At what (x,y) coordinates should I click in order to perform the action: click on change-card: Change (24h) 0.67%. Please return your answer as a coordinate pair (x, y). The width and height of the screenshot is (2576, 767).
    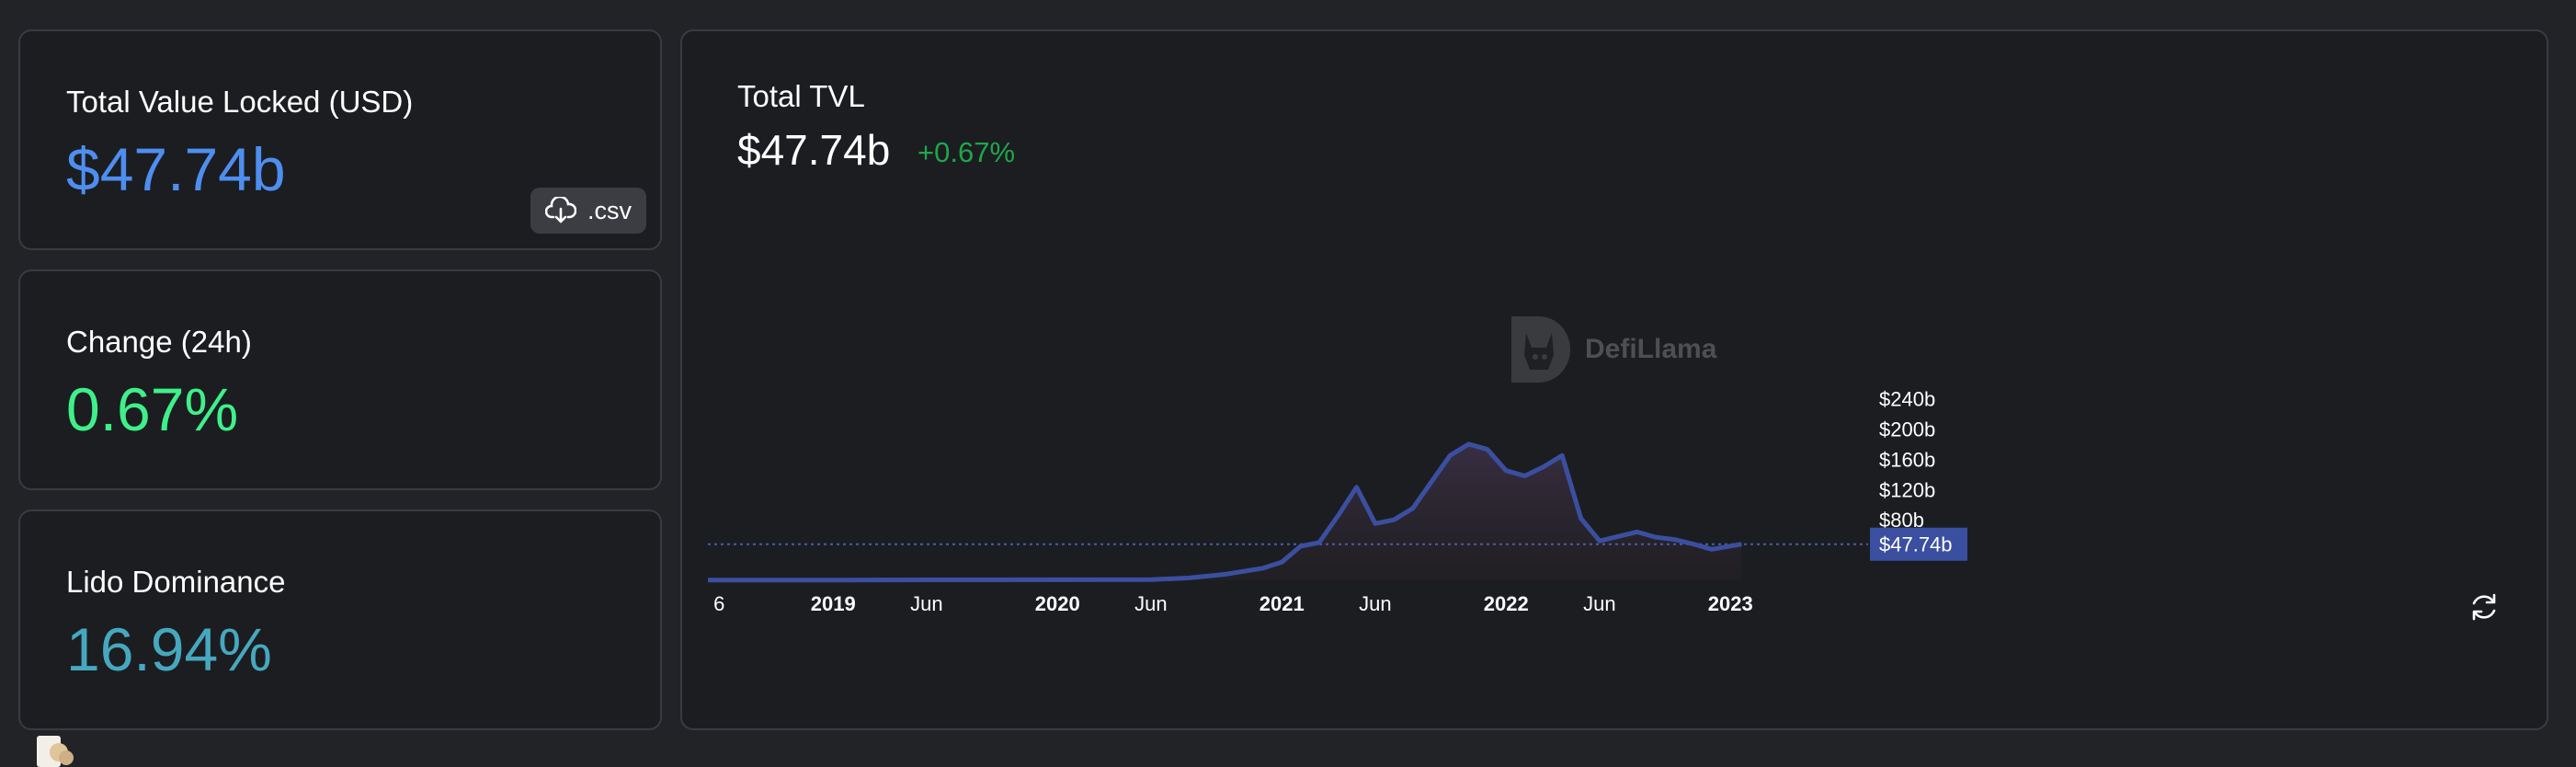
    Looking at the image, I should click on (340, 379).